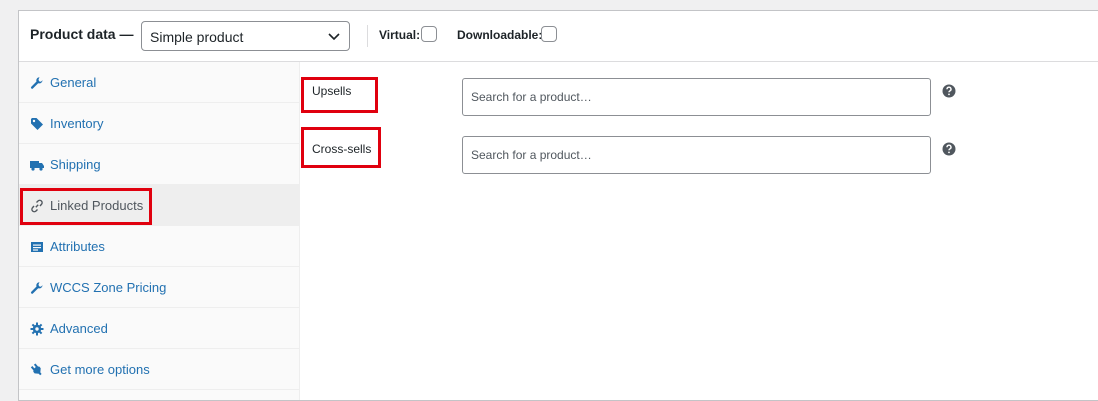 Image resolution: width=1098 pixels, height=401 pixels. What do you see at coordinates (197, 37) in the screenshot?
I see `product-type-value: Simple product` at bounding box center [197, 37].